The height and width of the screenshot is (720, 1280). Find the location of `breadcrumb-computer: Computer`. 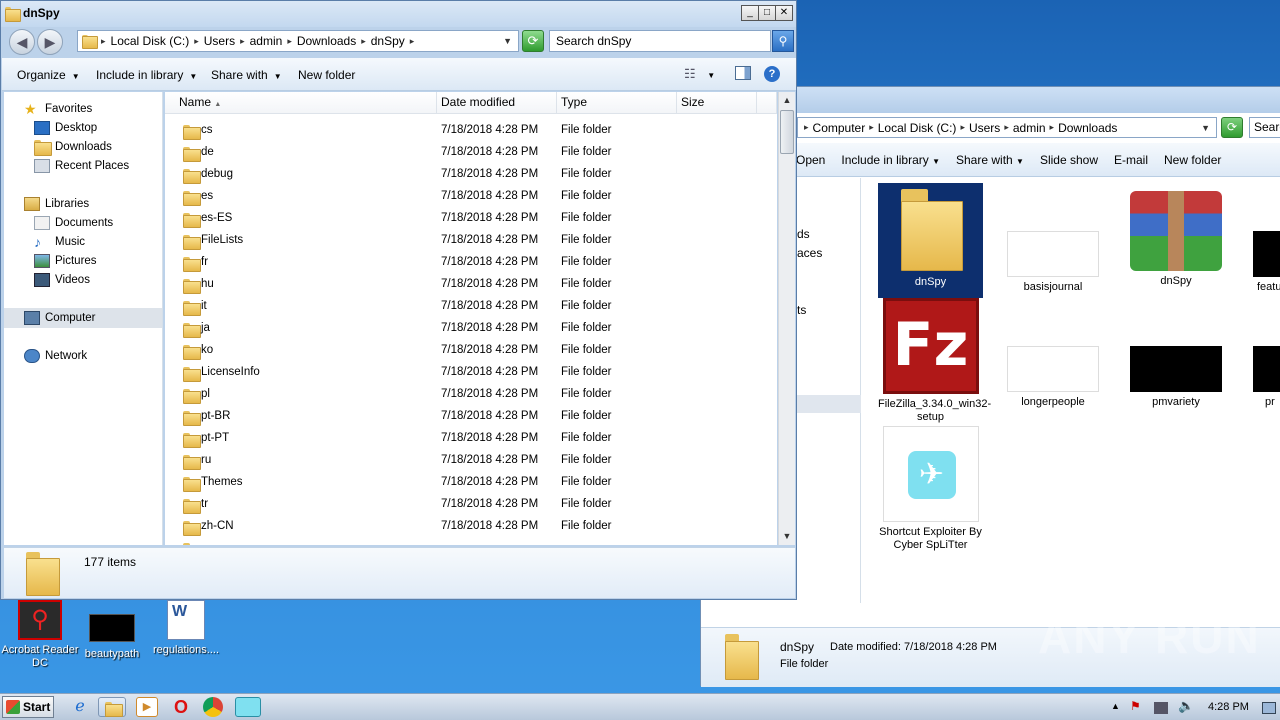

breadcrumb-computer: Computer is located at coordinates (839, 128).